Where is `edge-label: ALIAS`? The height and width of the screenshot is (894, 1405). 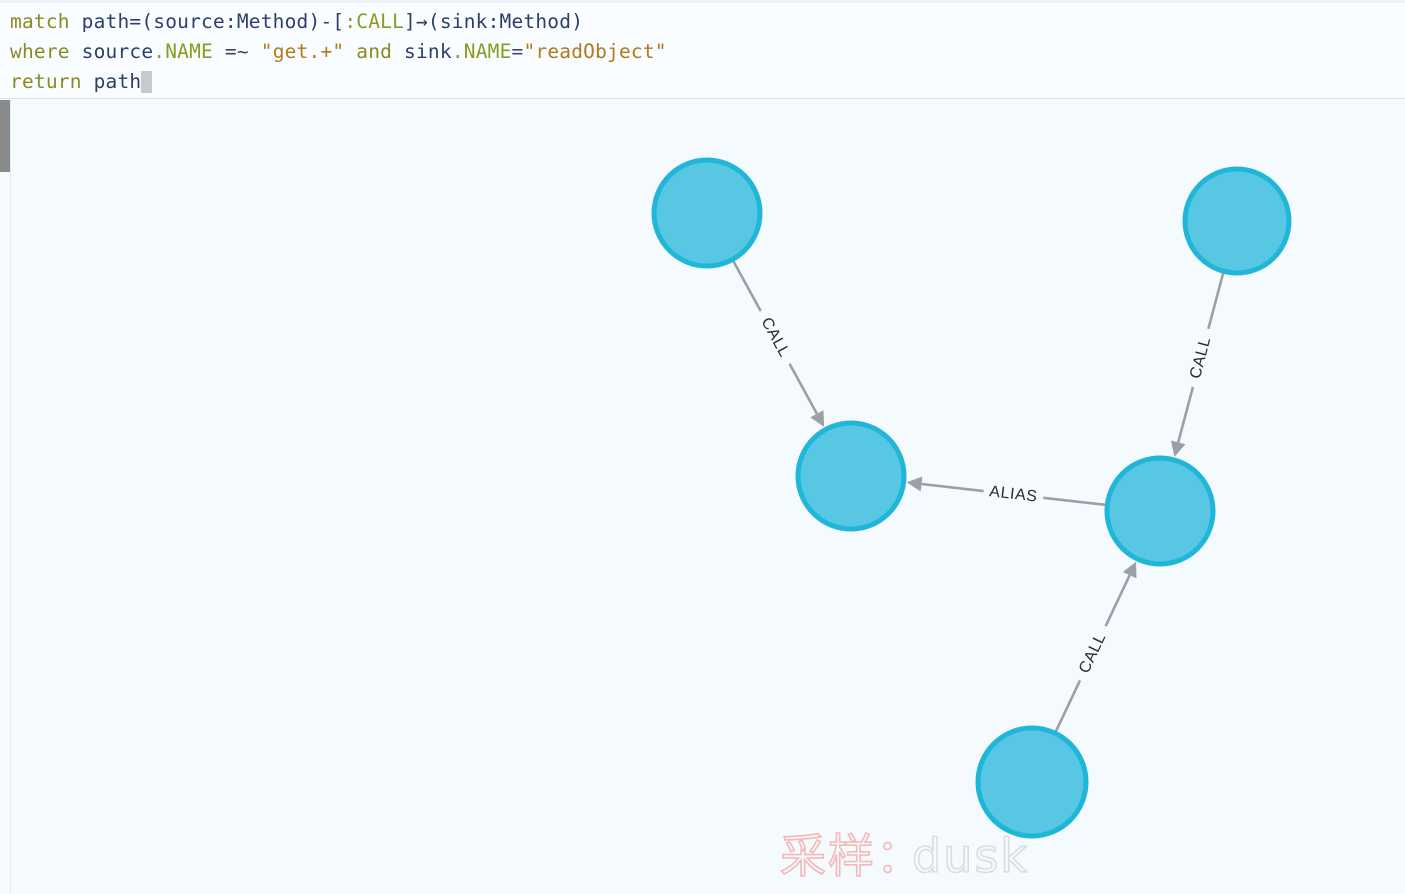
edge-label: ALIAS is located at coordinates (1013, 494).